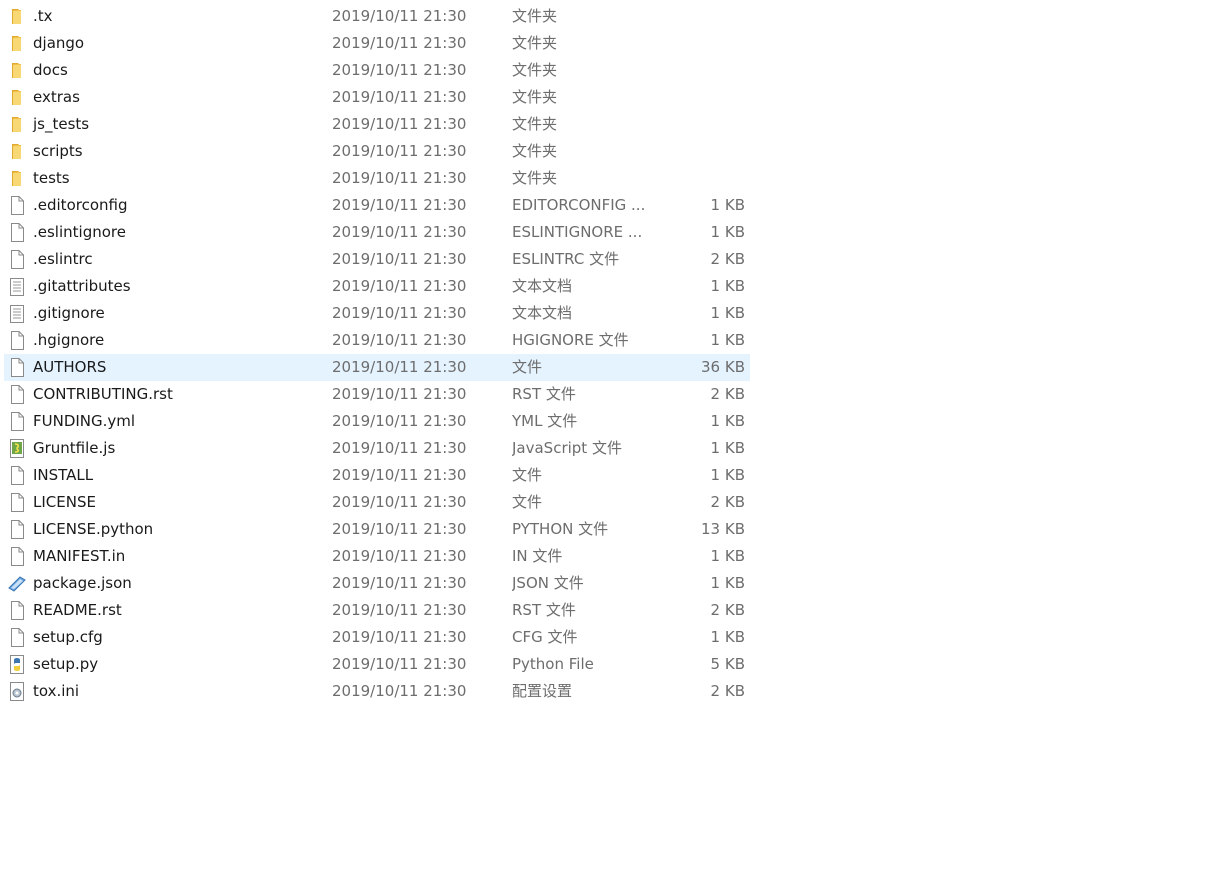 This screenshot has width=1210, height=887. I want to click on file-row: scripts 2019/10/11 21:30 文件夹, so click(377, 151).